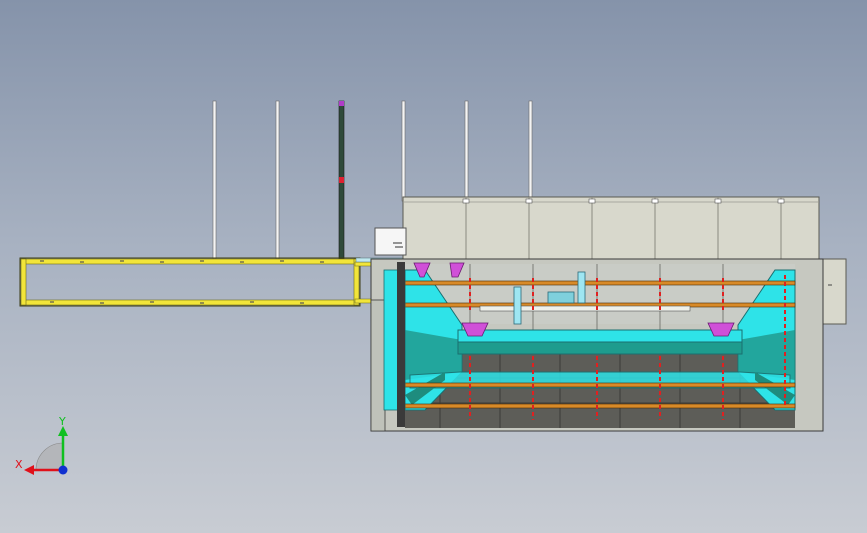 Image resolution: width=867 pixels, height=533 pixels. I want to click on pole-marker, so click(341, 180).